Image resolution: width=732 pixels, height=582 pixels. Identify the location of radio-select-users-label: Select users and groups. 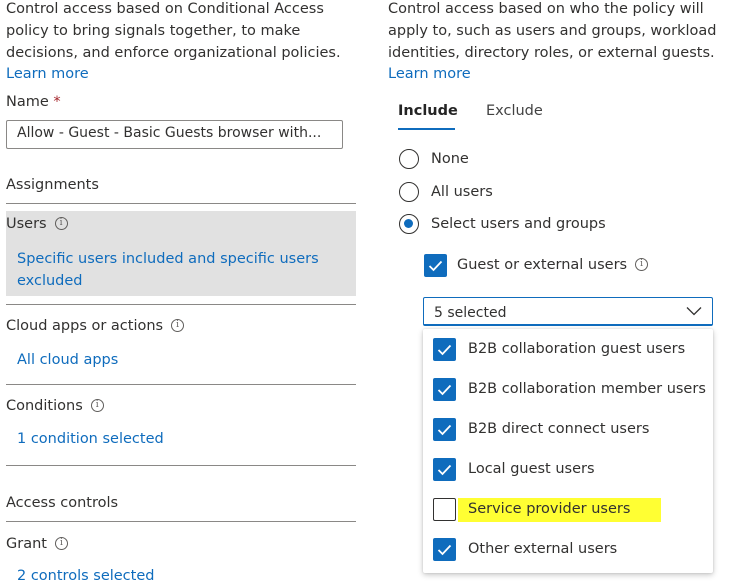
(518, 224).